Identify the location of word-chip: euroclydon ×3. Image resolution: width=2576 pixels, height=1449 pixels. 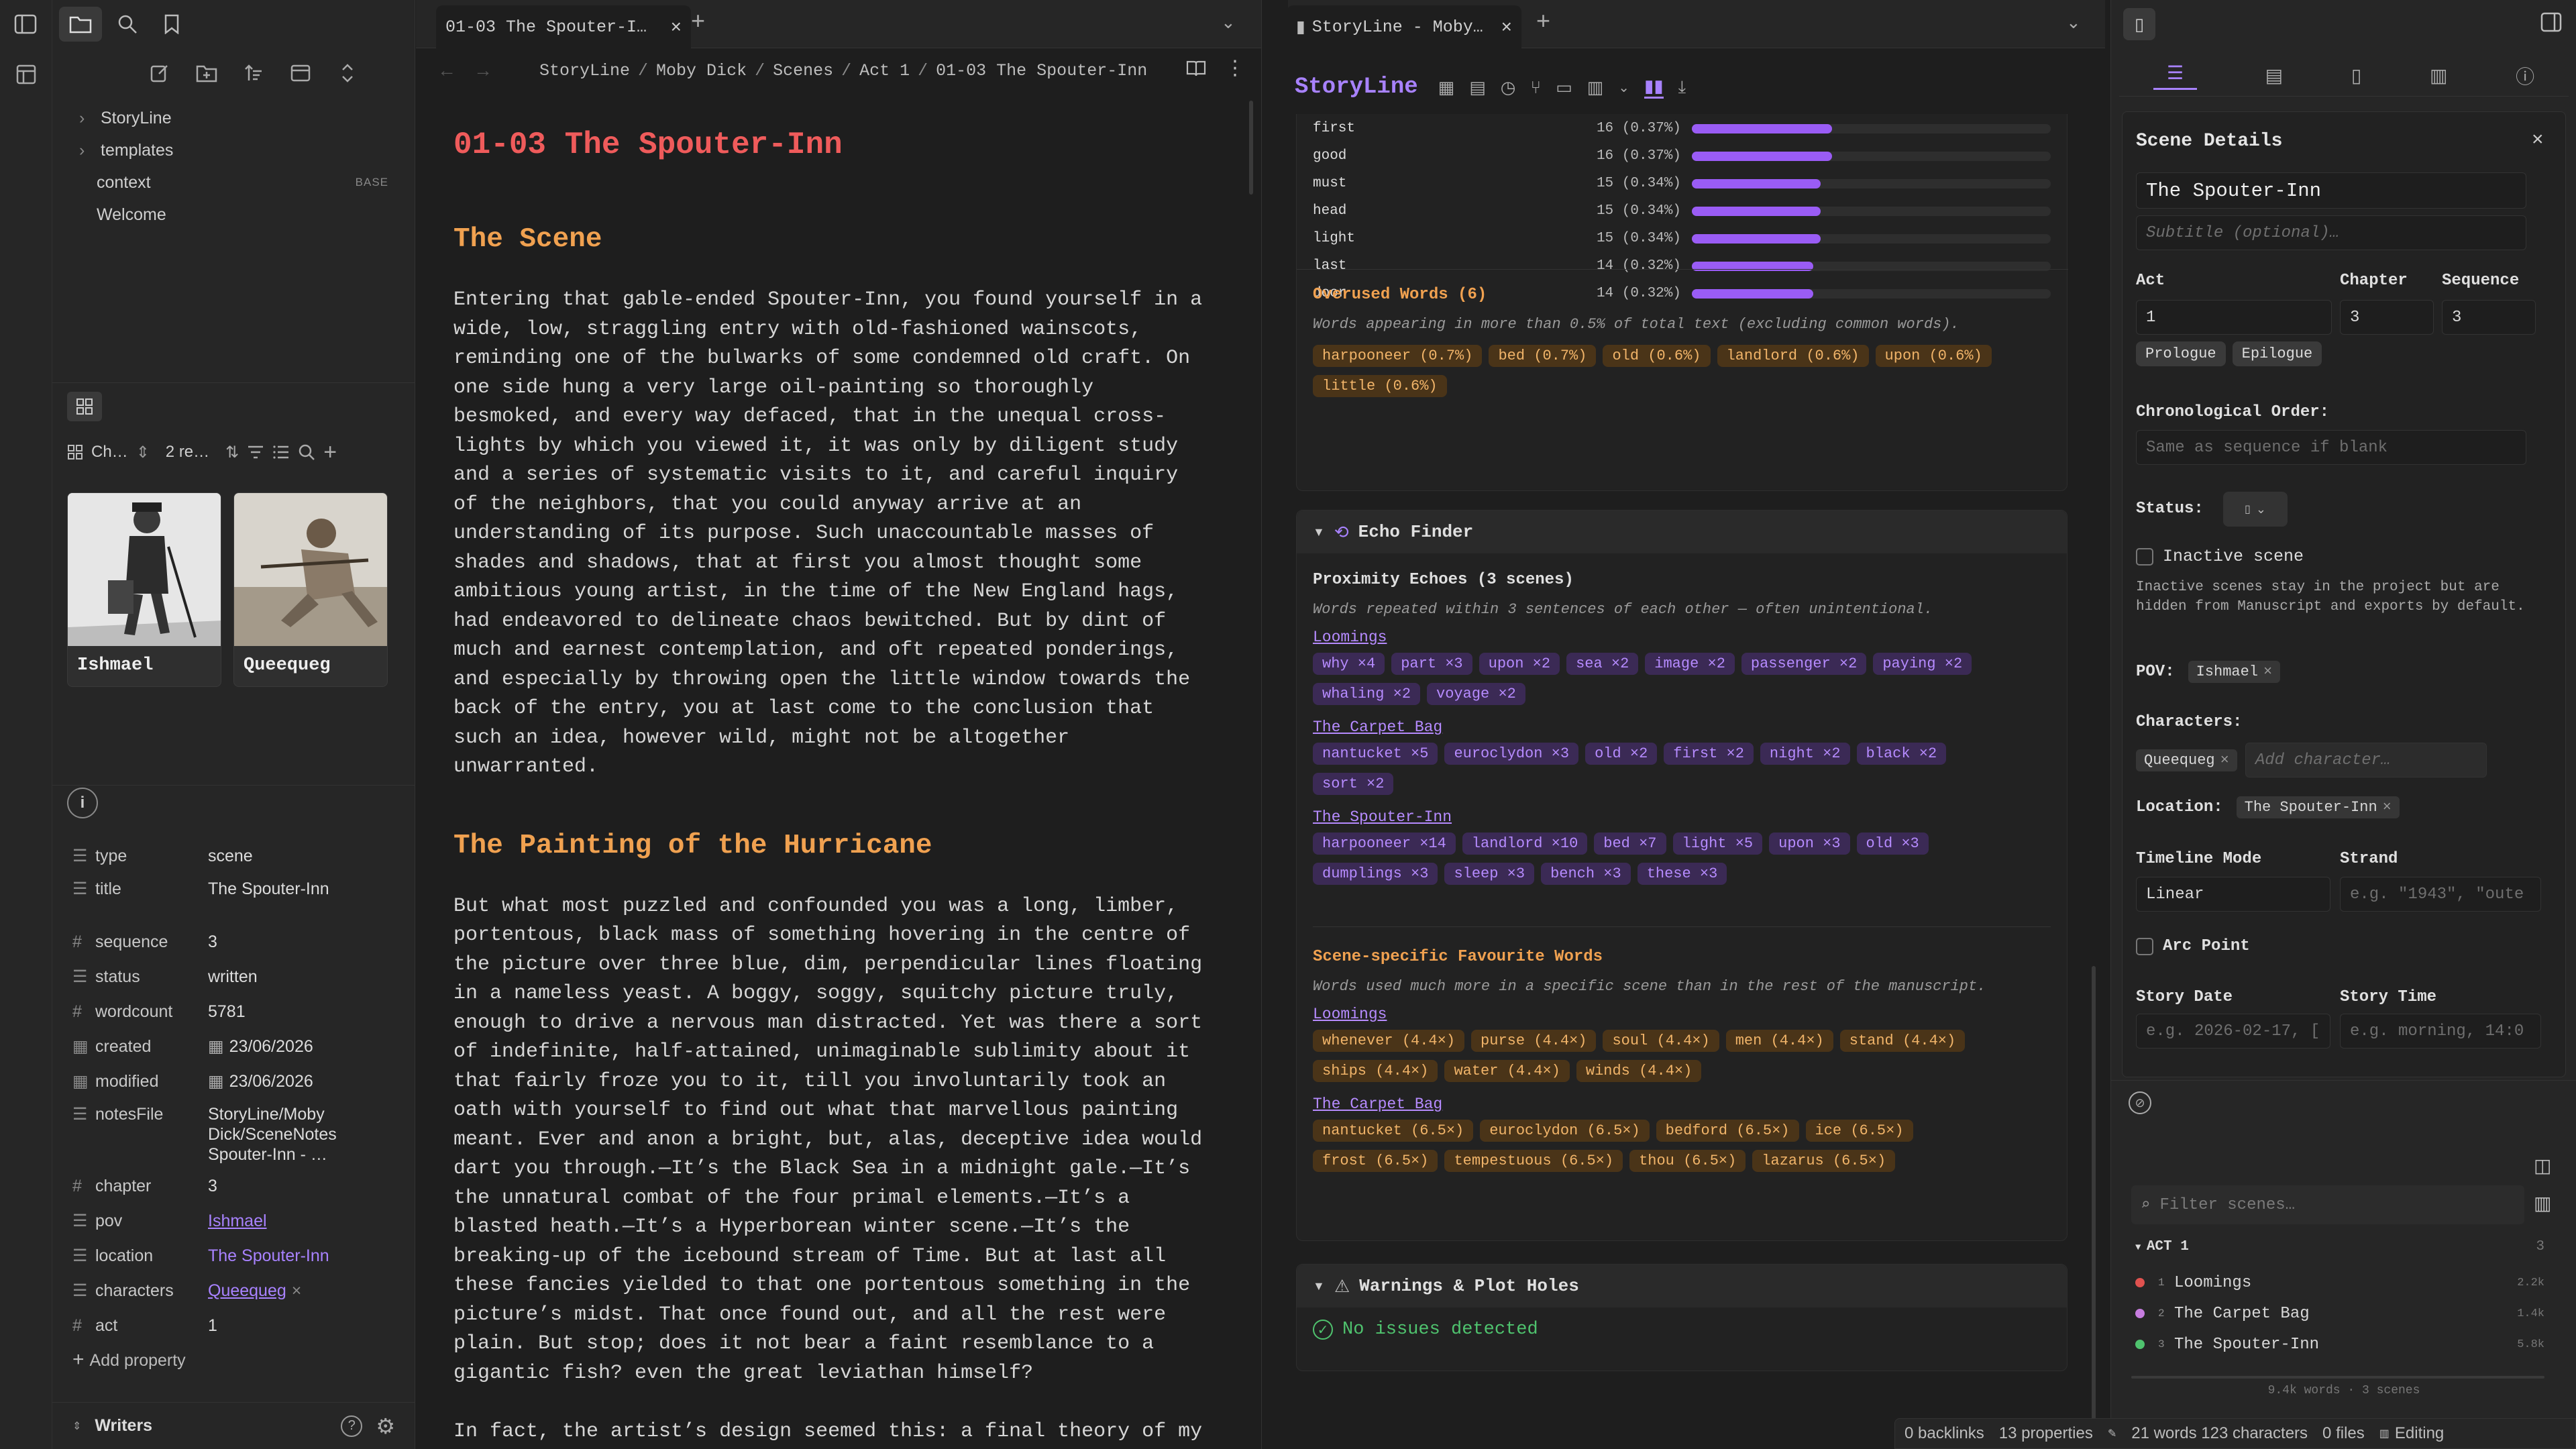
(1511, 754).